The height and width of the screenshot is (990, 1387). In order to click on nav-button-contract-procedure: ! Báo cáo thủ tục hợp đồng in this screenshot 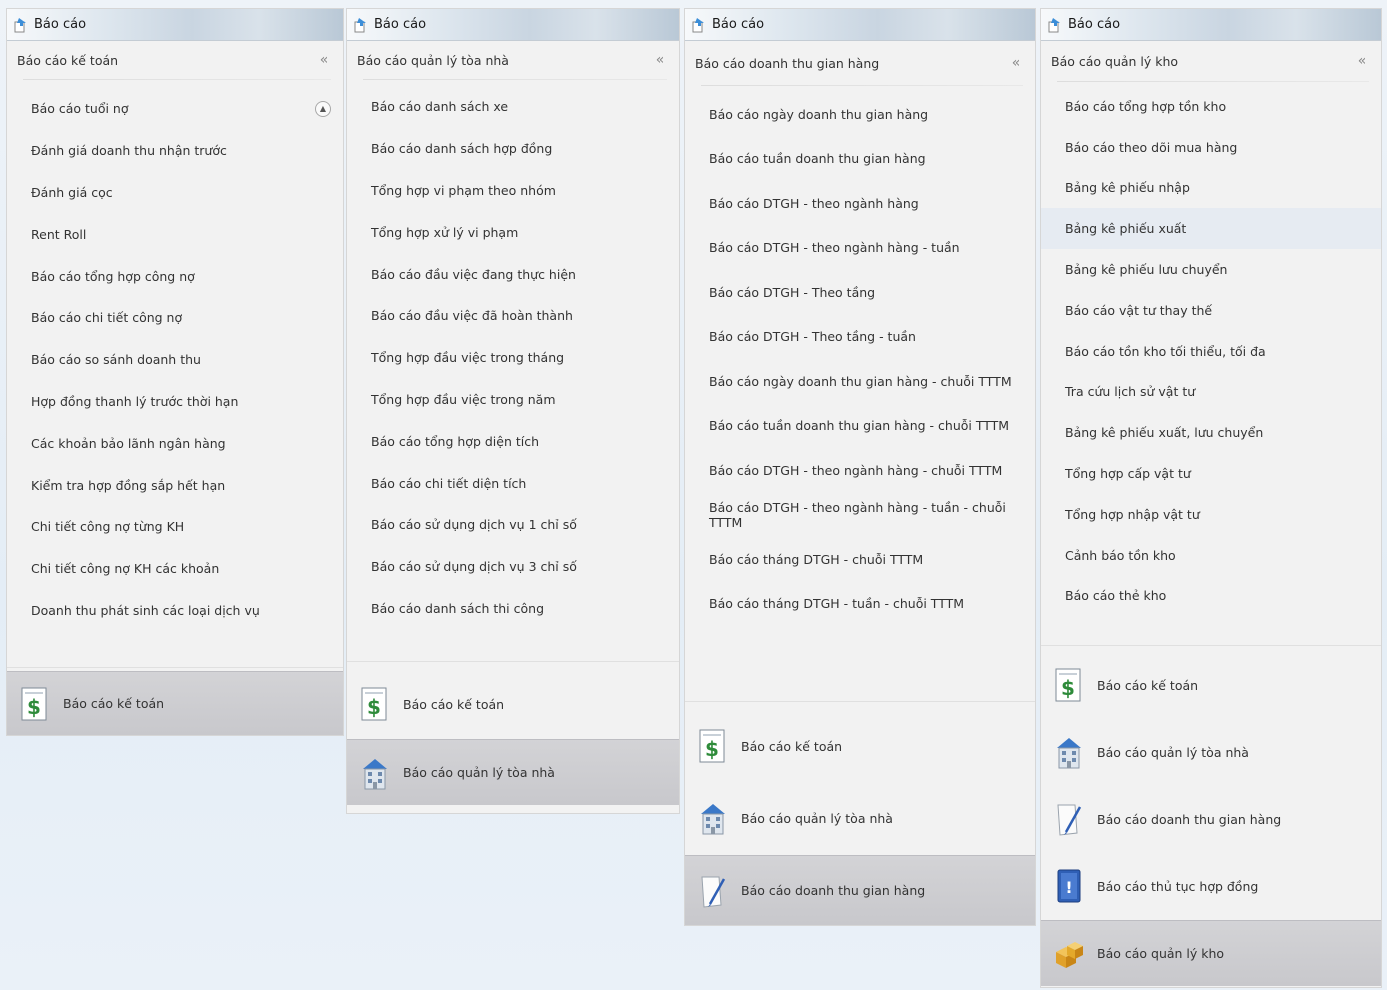, I will do `click(1211, 886)`.